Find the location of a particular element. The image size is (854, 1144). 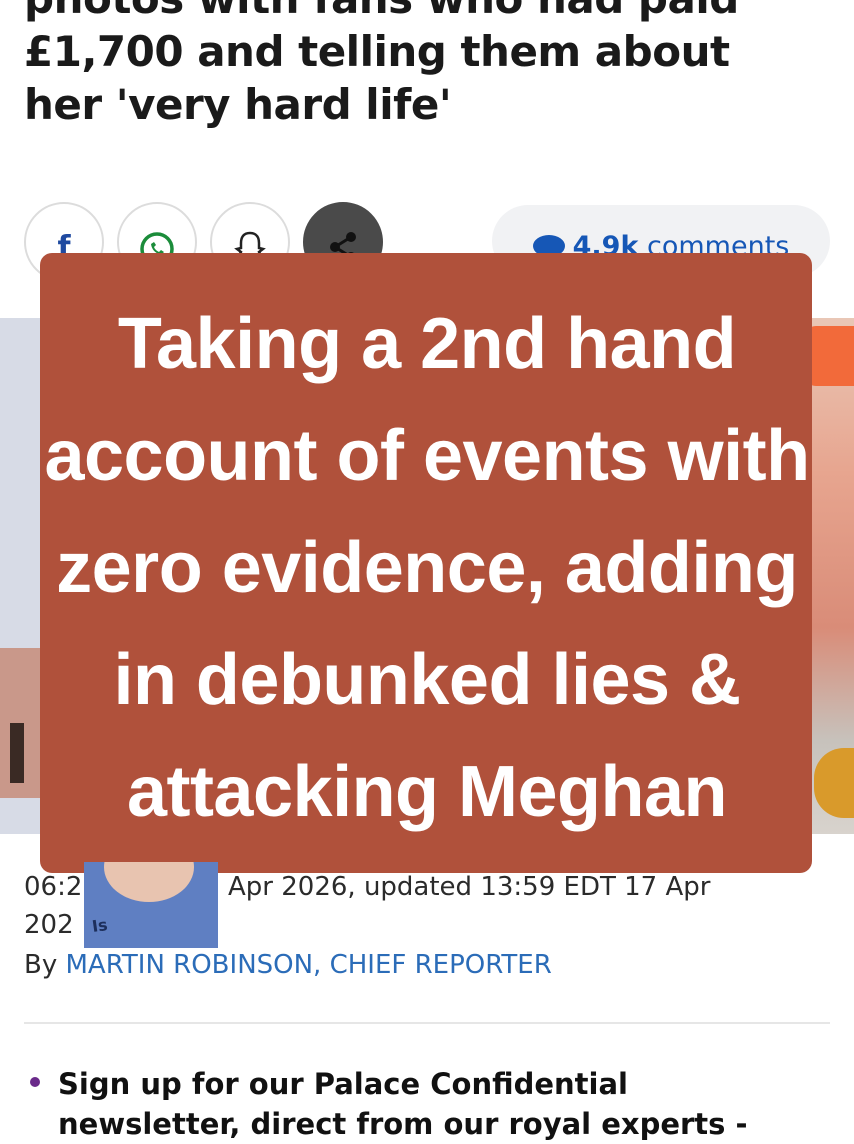

bullet-dot is located at coordinates (35, 1082).